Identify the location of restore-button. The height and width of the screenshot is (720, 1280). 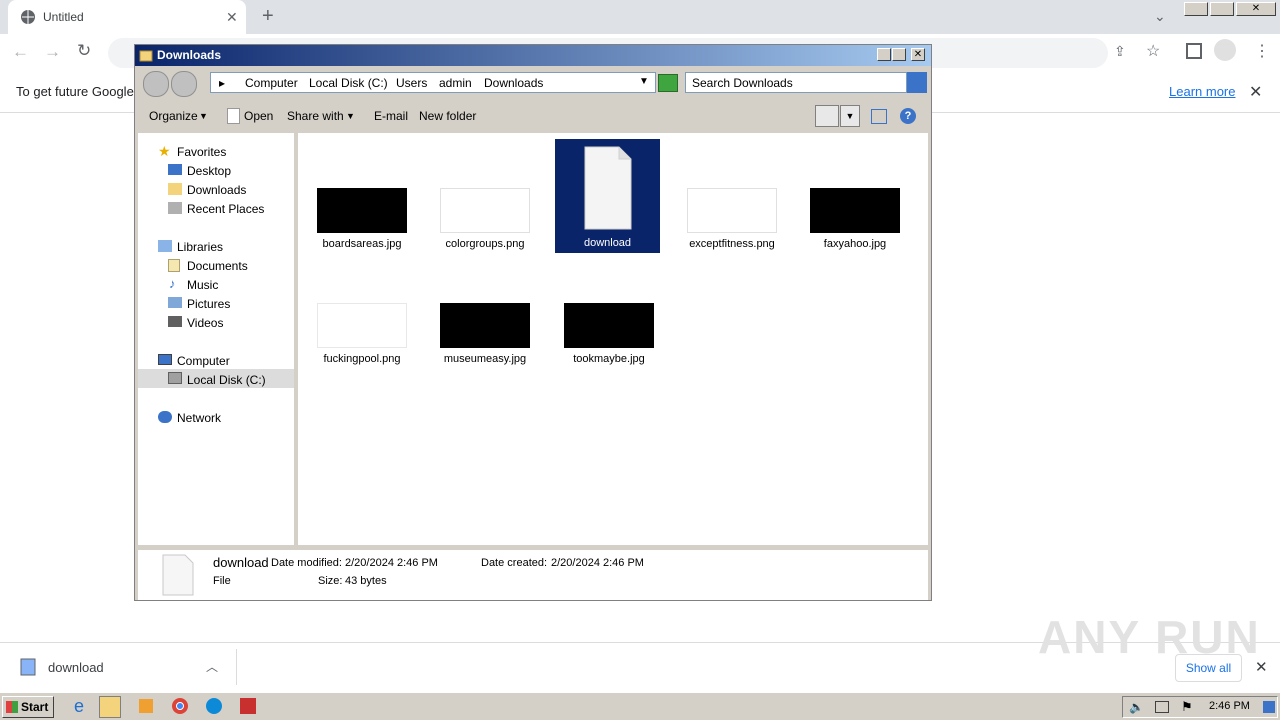
(1222, 9).